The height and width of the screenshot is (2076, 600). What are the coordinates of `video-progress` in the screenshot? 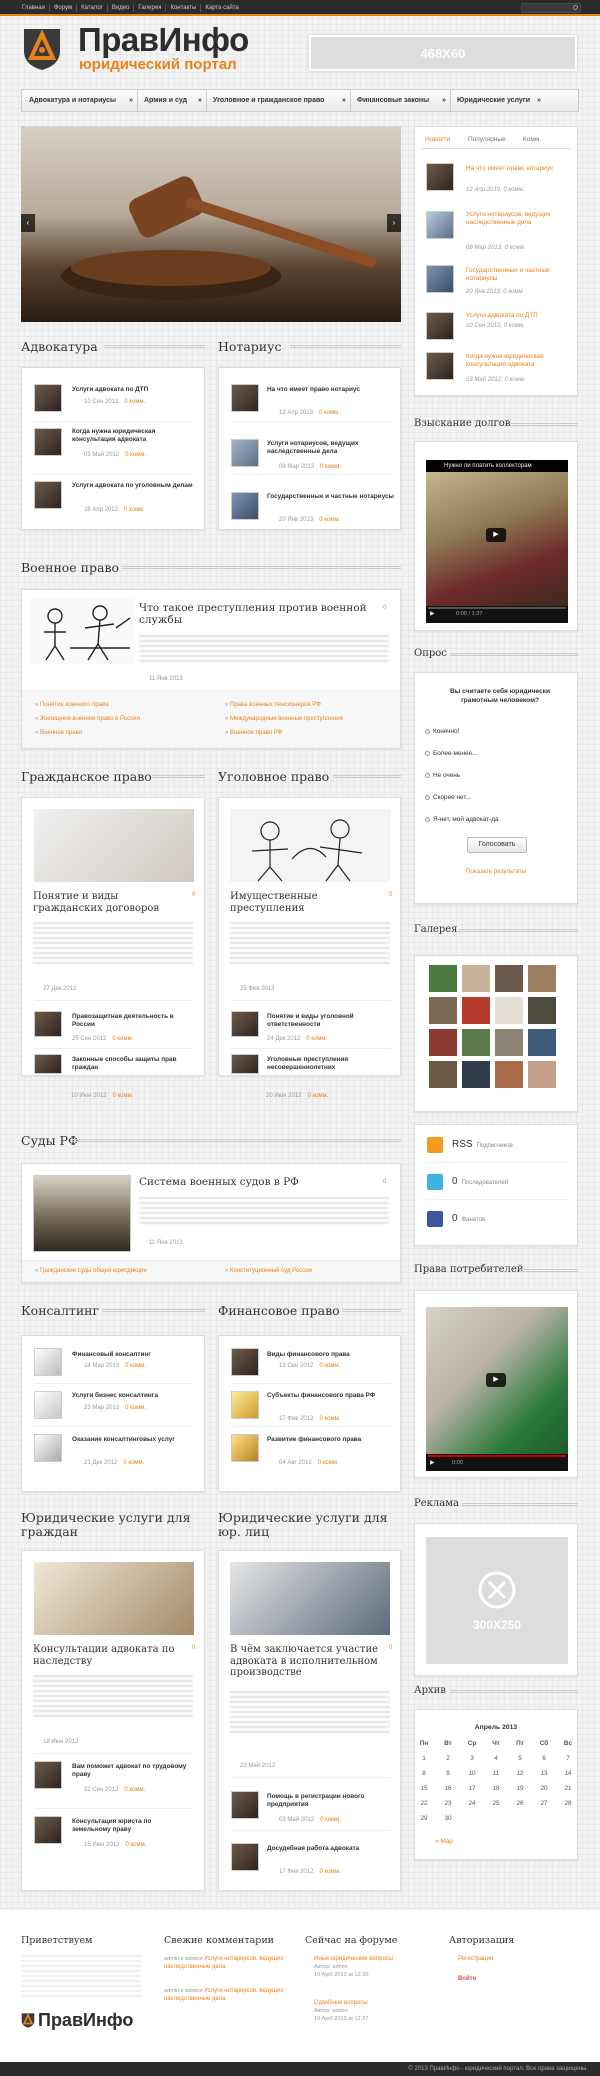 It's located at (497, 608).